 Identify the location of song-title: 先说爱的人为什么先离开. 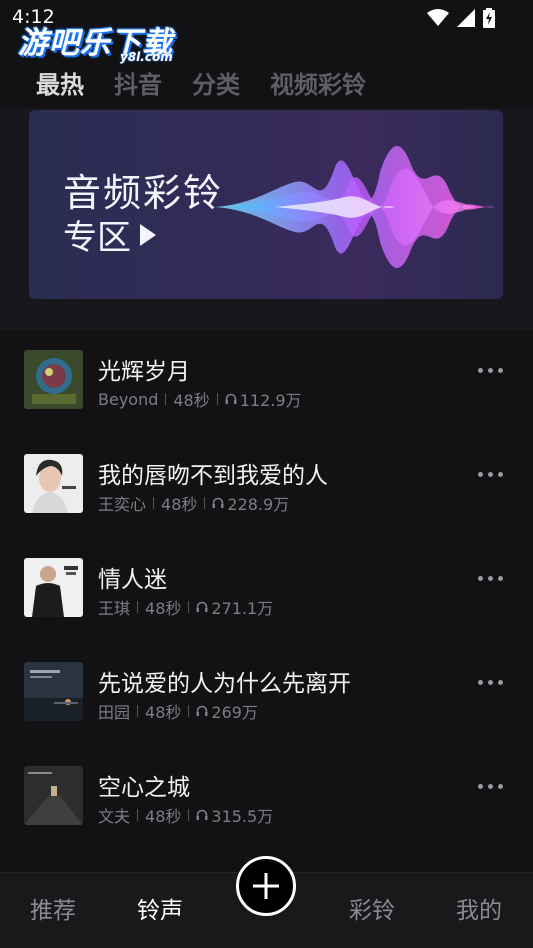
(224, 684).